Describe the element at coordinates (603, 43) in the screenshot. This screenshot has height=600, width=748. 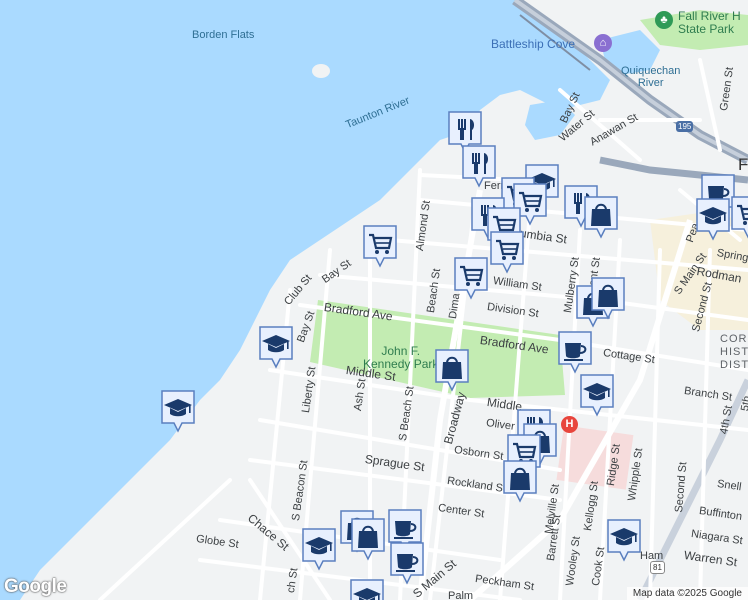
I see `battleship-cove-icon: ⌂` at that location.